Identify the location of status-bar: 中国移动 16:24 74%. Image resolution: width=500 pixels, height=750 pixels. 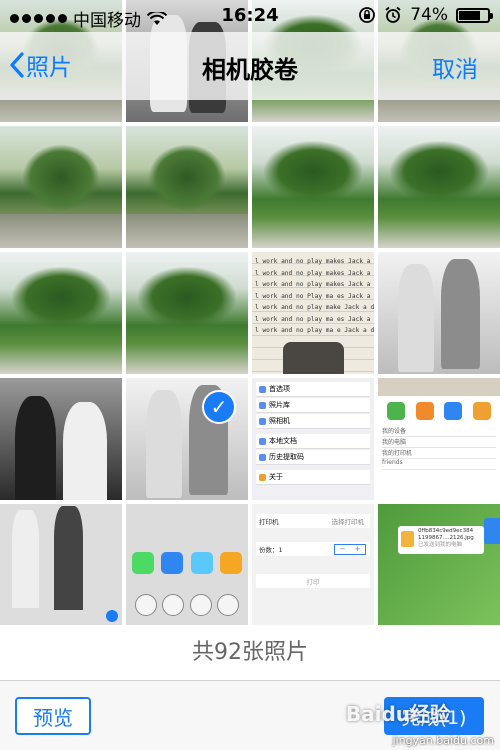
(250, 16).